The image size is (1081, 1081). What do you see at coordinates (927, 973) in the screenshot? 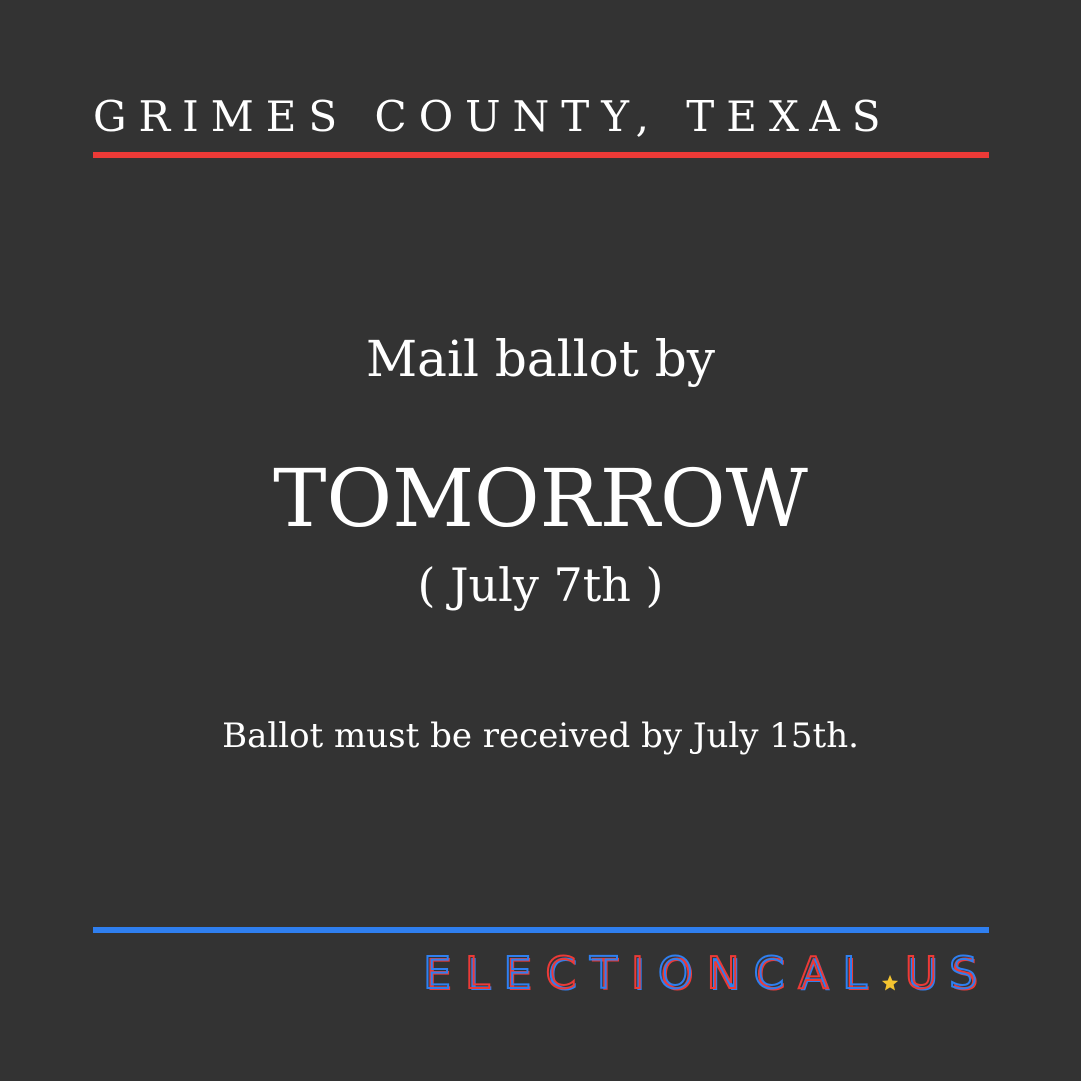
I see `logo-letter: U` at bounding box center [927, 973].